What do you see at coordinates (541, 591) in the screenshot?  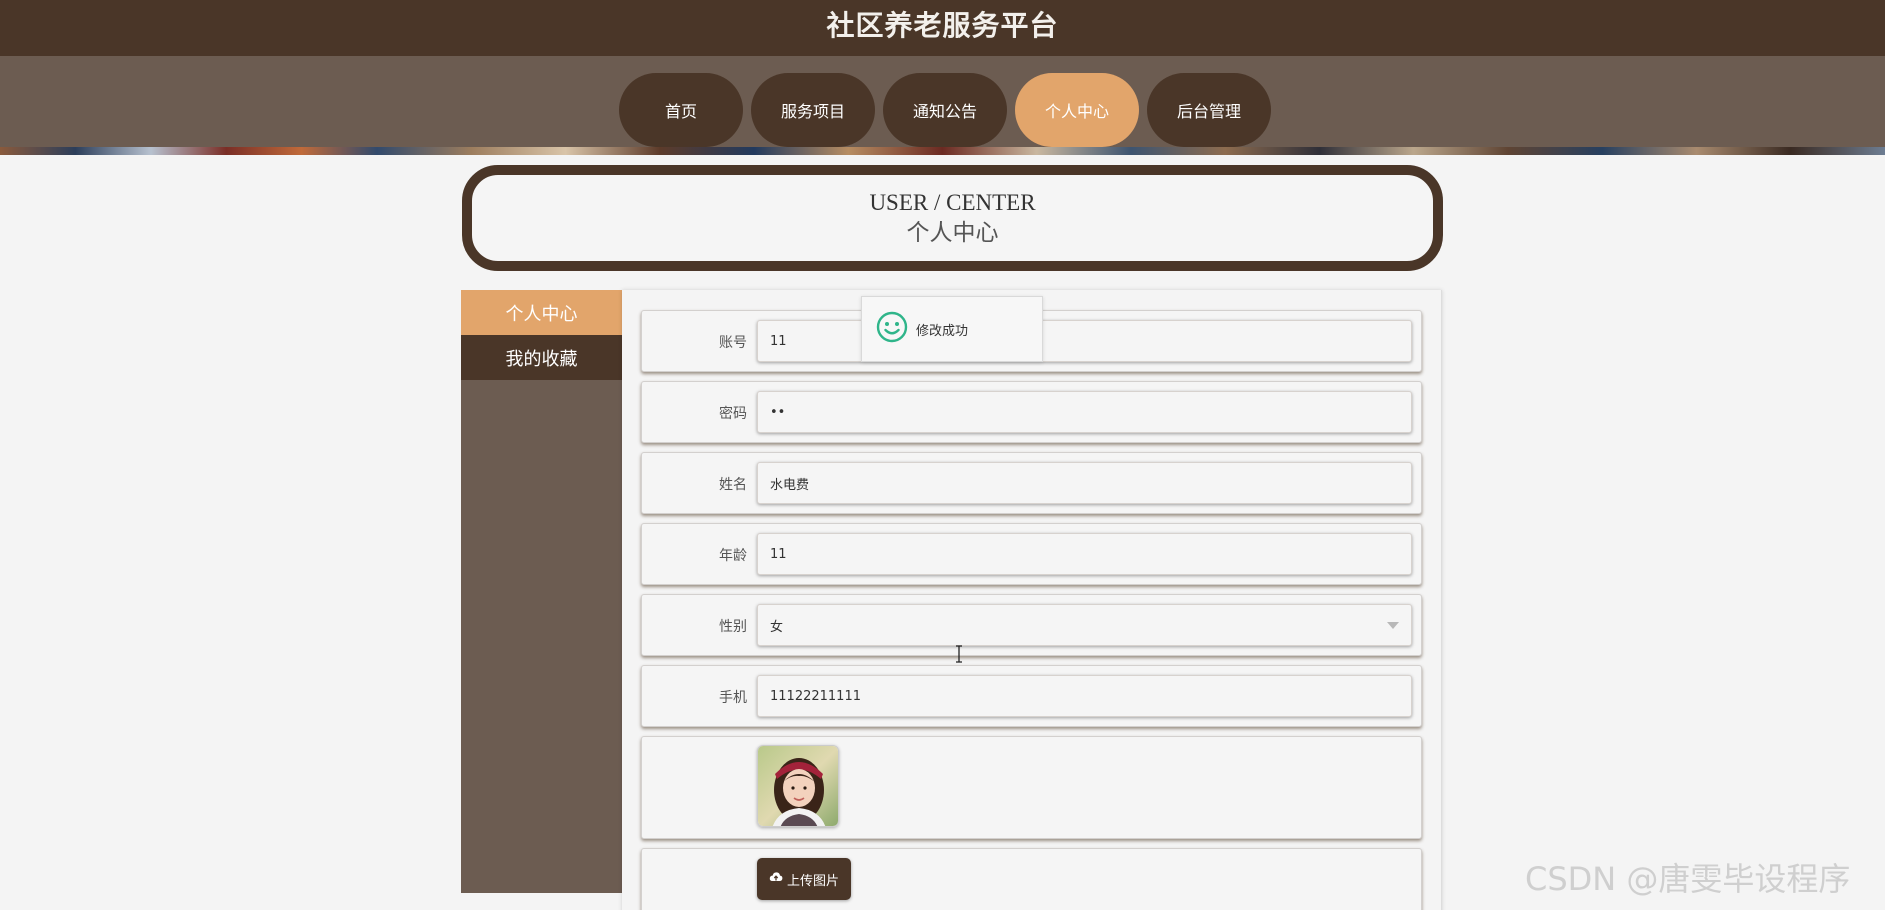 I see `sidebar: 个人中心 我的收藏` at bounding box center [541, 591].